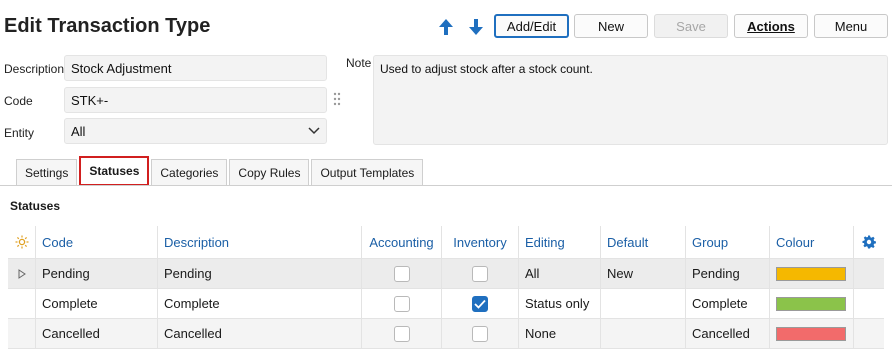  Describe the element at coordinates (195, 131) in the screenshot. I see `entity-select: All` at that location.